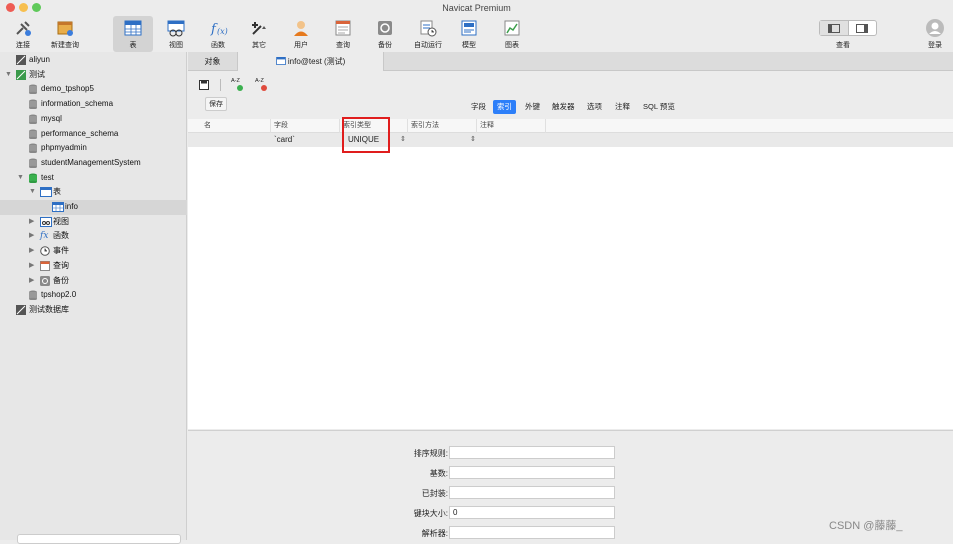 The image size is (953, 544). What do you see at coordinates (218, 34) in the screenshot?
I see `toolbar-function-button: f (x) 函数` at bounding box center [218, 34].